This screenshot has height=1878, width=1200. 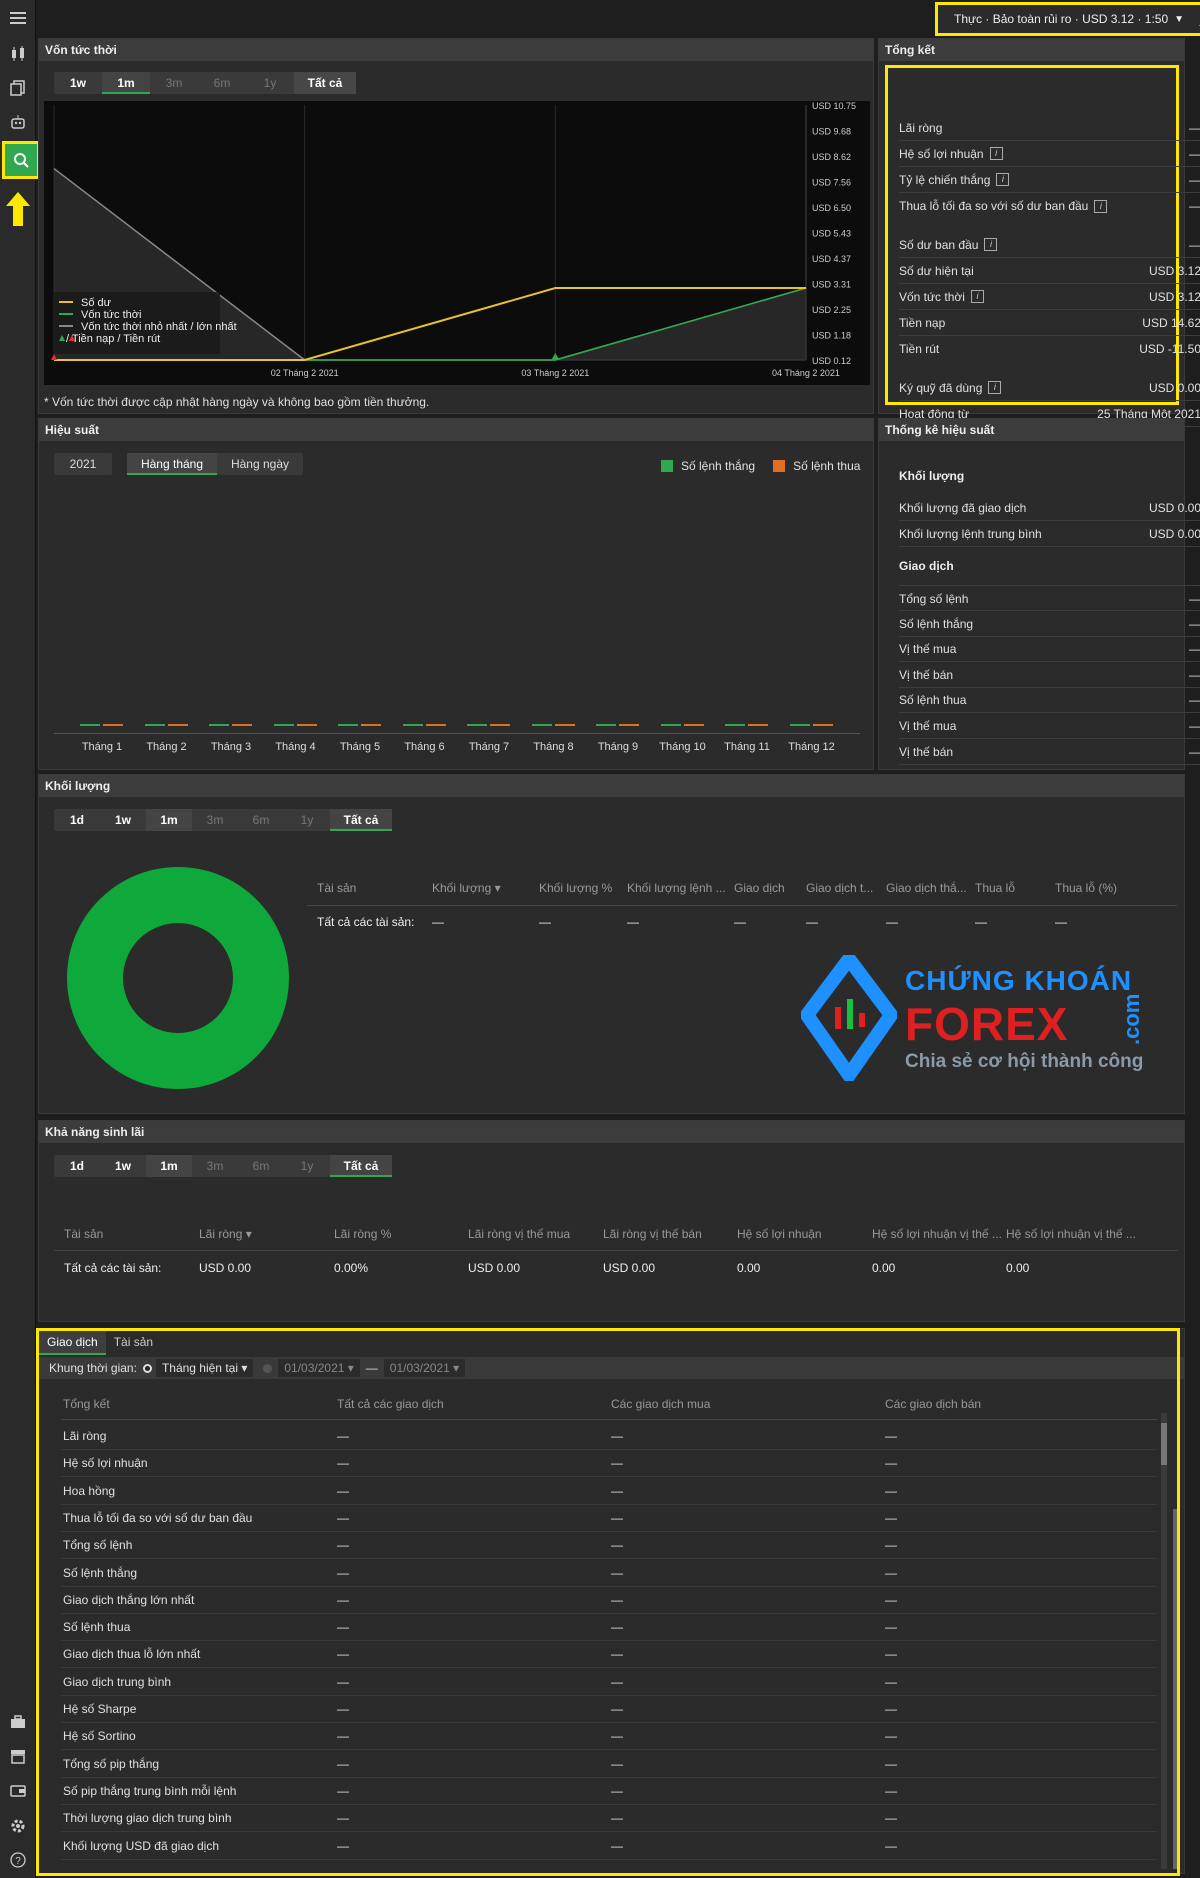 I want to click on profit-tab-3m: 3m, so click(x=215, y=1166).